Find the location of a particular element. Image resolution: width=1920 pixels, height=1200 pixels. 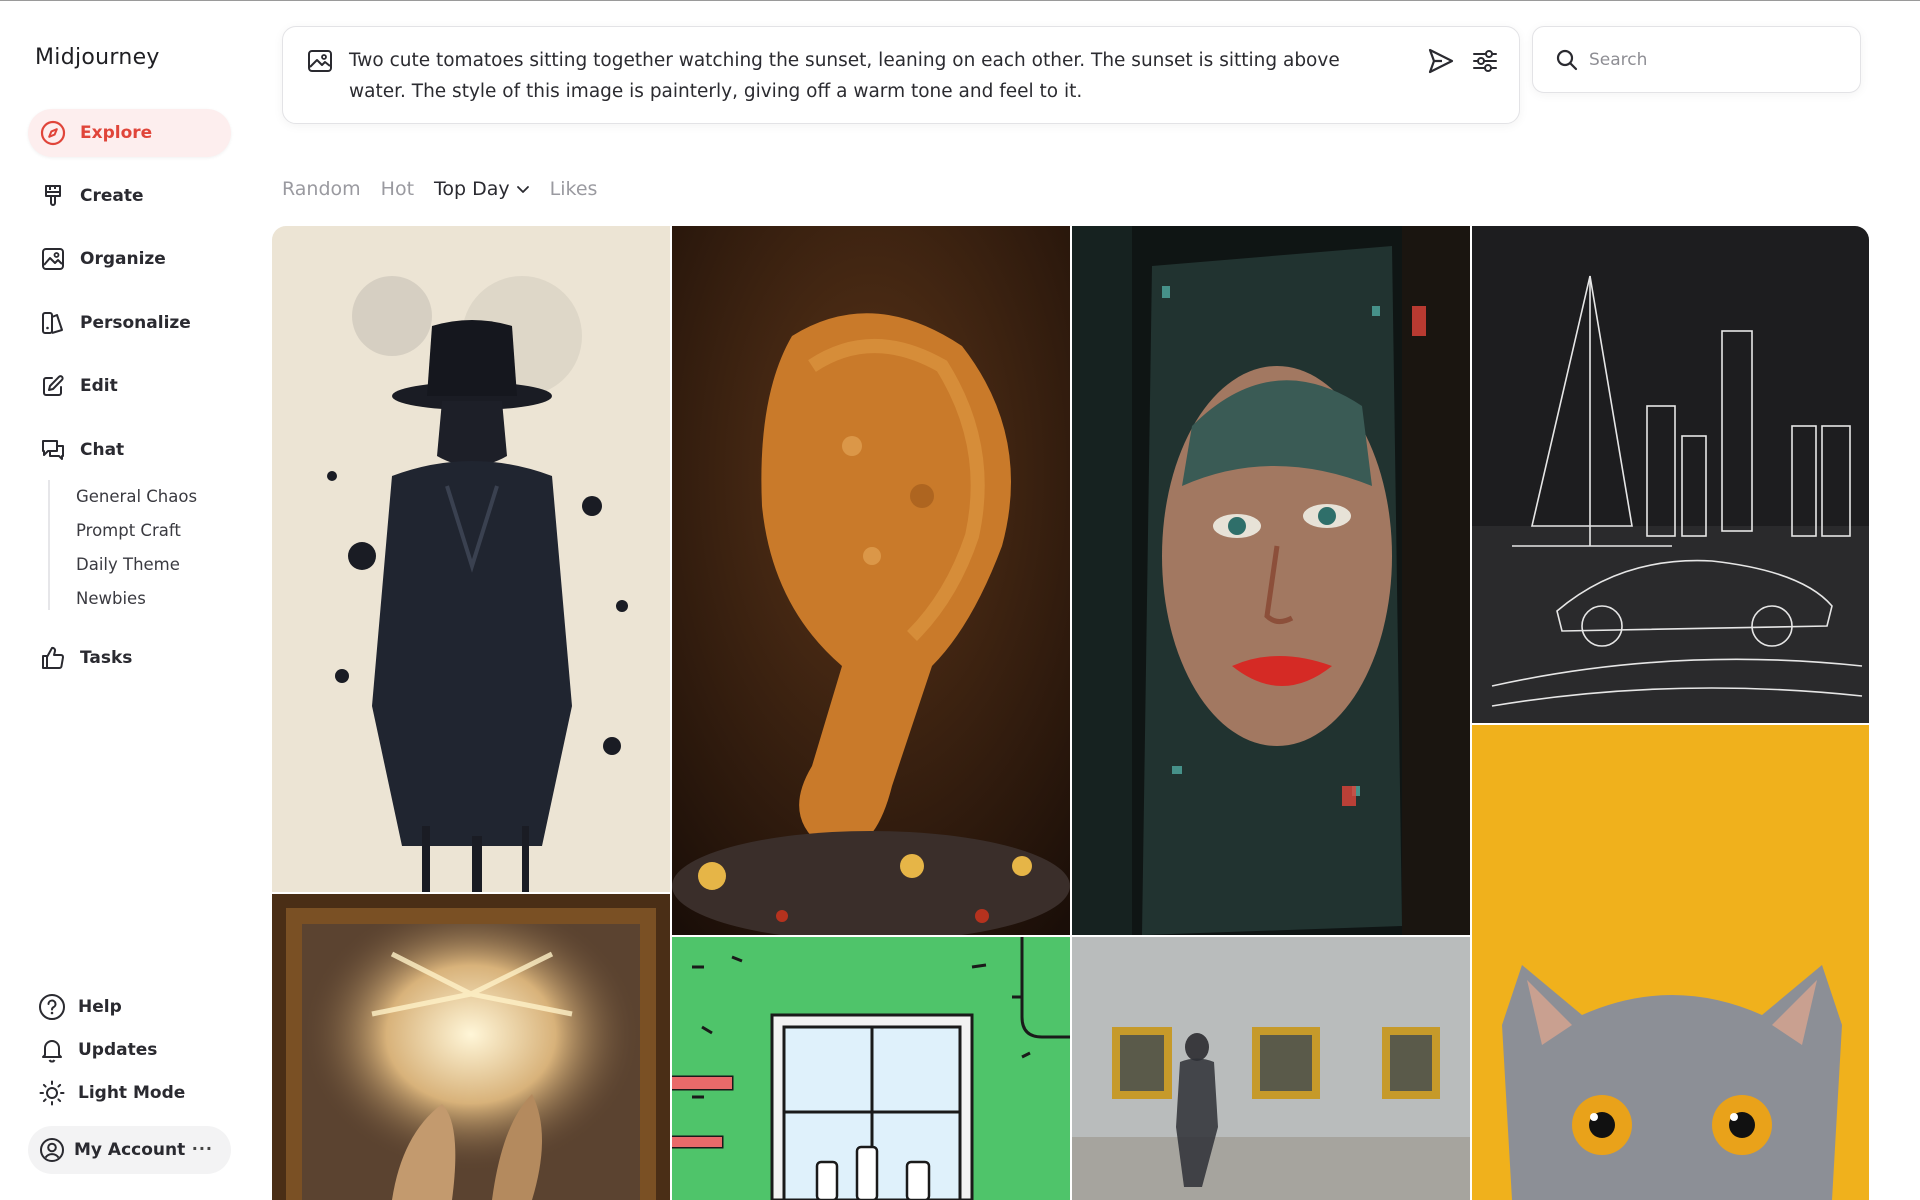

window-top-border is located at coordinates (960, 0).